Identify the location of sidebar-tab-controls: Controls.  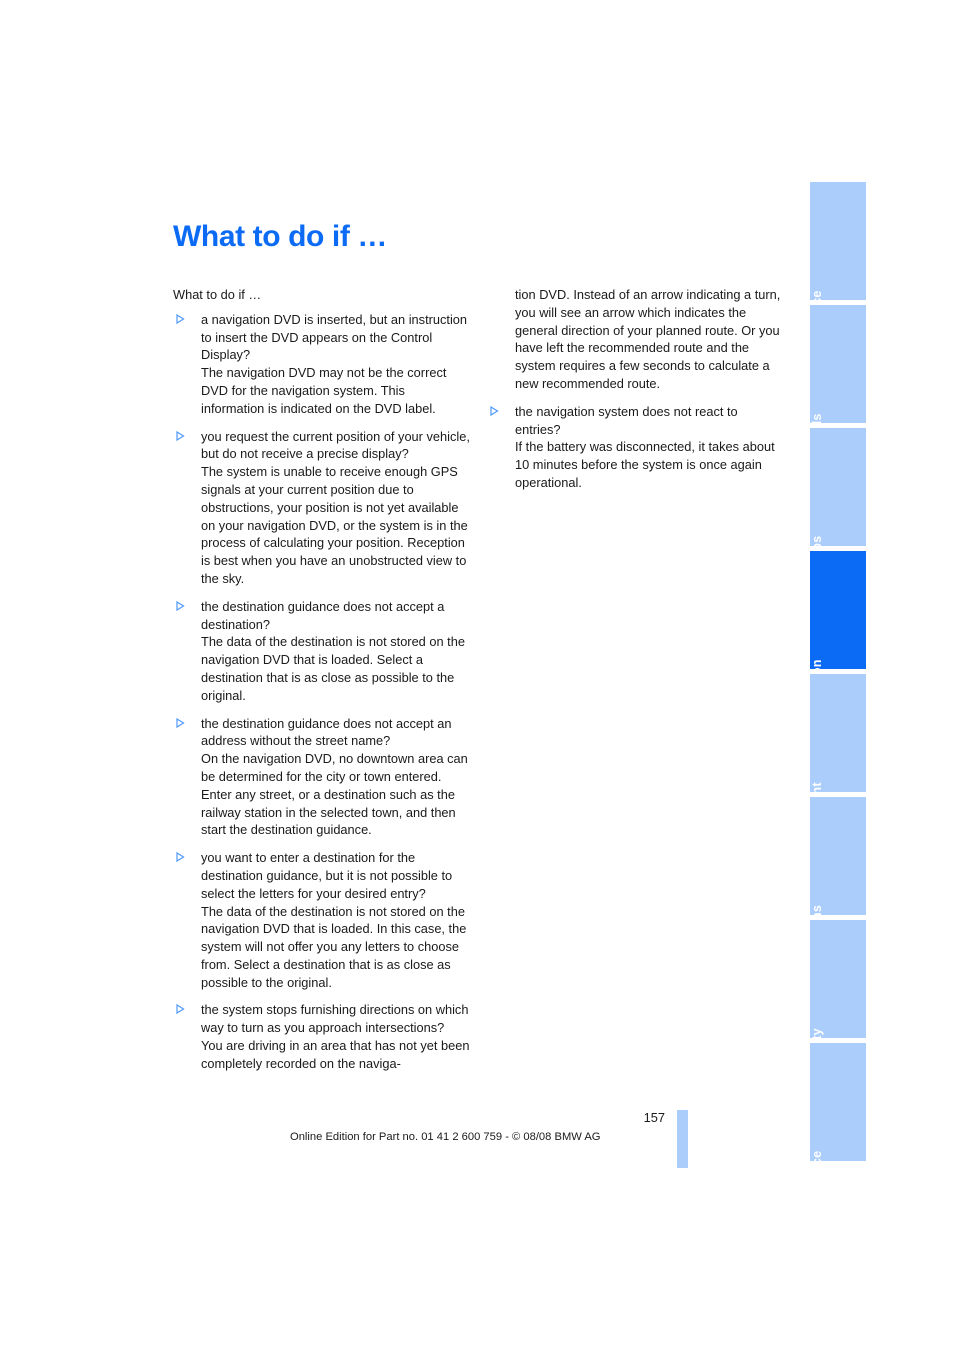
(838, 364).